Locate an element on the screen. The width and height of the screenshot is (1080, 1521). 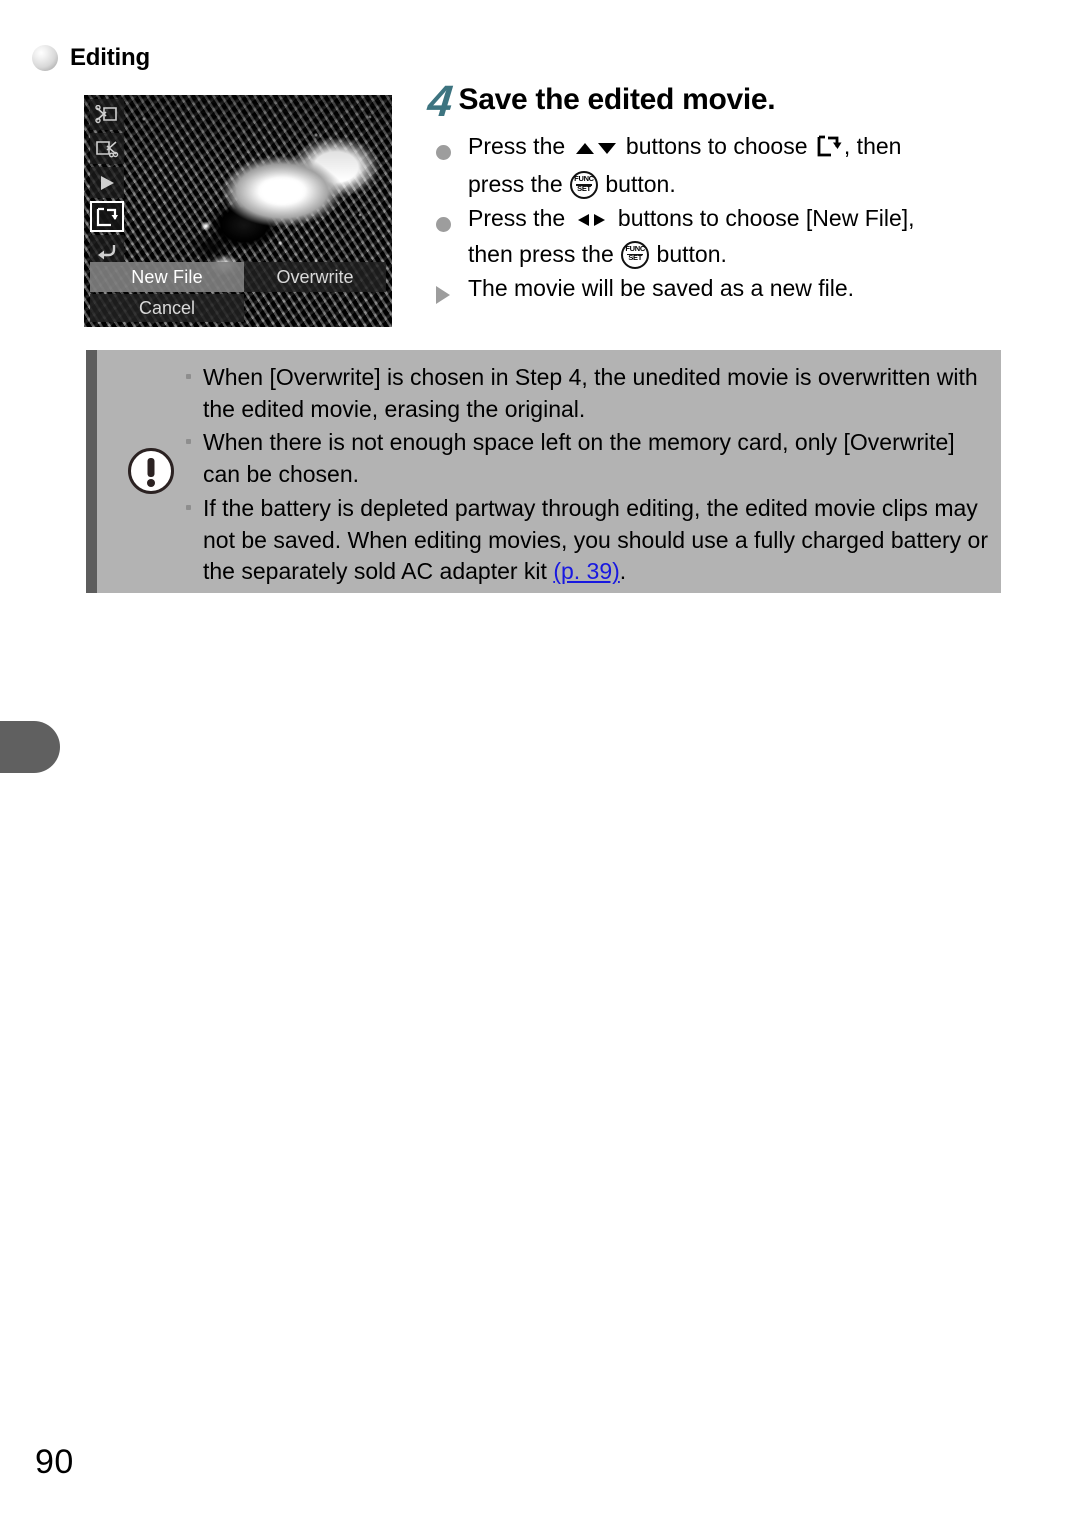
step-bullet-2-continuation: then press the FUNC SET button. is located at coordinates (748, 255).